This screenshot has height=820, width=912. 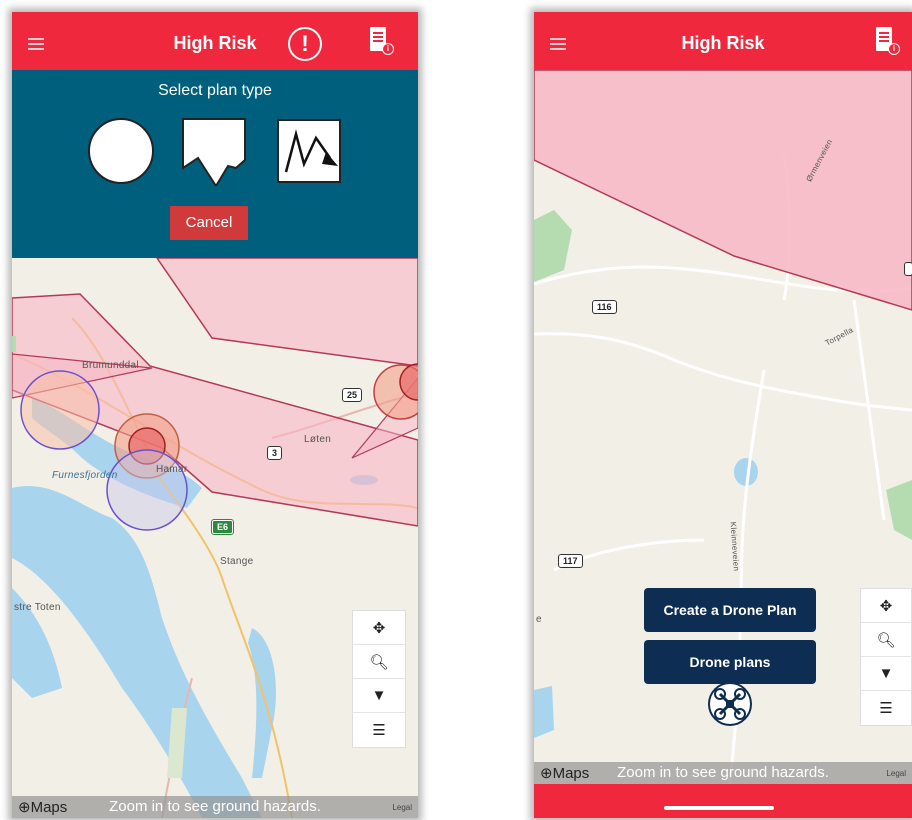 I want to click on alert-icon: !, so click(x=305, y=44).